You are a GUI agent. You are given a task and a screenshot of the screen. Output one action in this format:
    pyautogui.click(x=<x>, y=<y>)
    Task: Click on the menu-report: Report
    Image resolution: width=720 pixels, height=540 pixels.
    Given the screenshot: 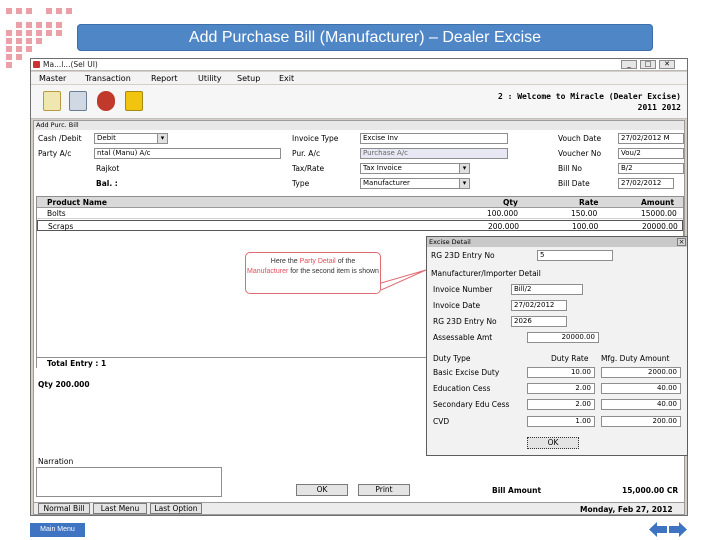 What is the action you would take?
    pyautogui.click(x=164, y=78)
    